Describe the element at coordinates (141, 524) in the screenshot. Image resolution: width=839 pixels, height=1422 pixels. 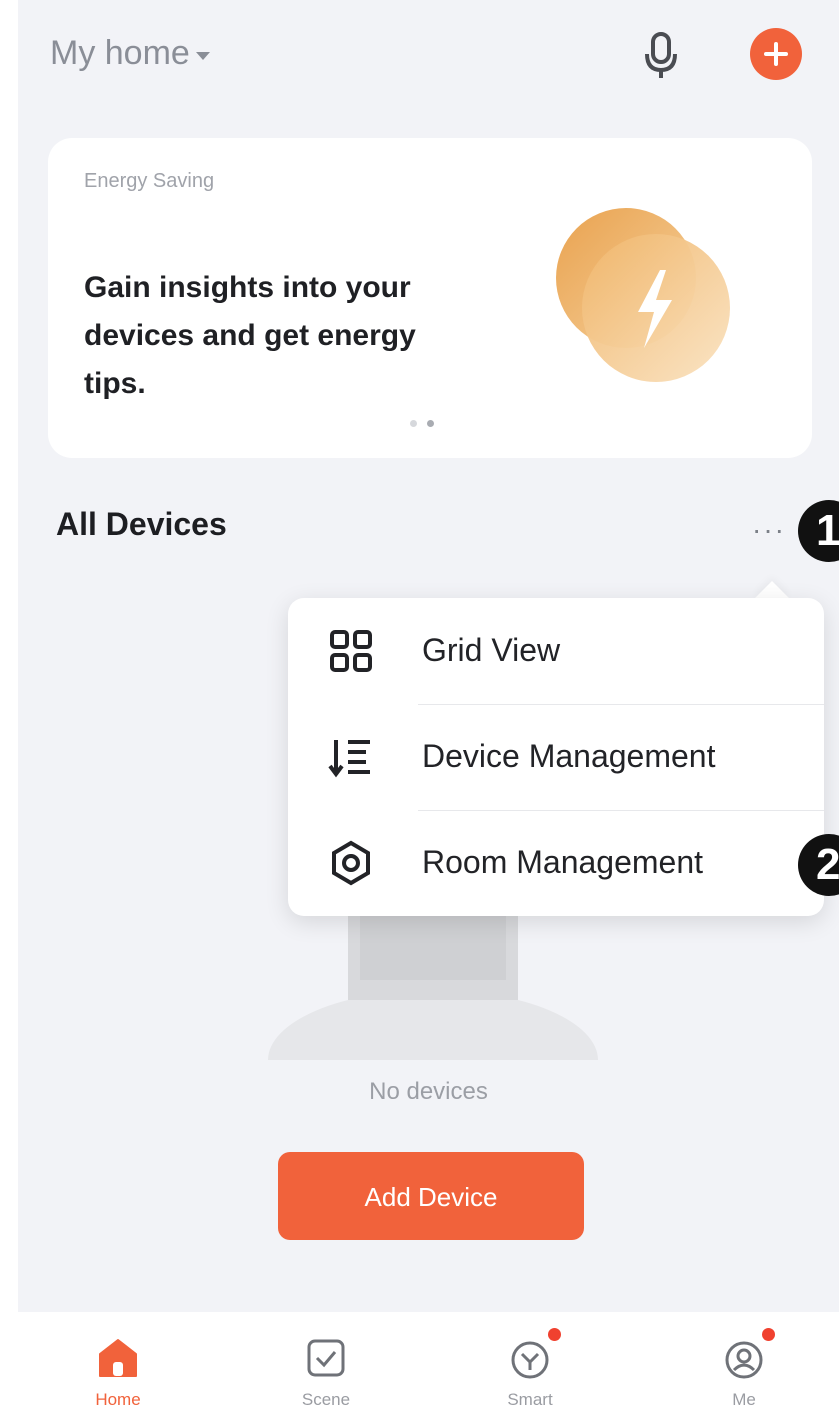
I see `section-title: All Devices` at that location.